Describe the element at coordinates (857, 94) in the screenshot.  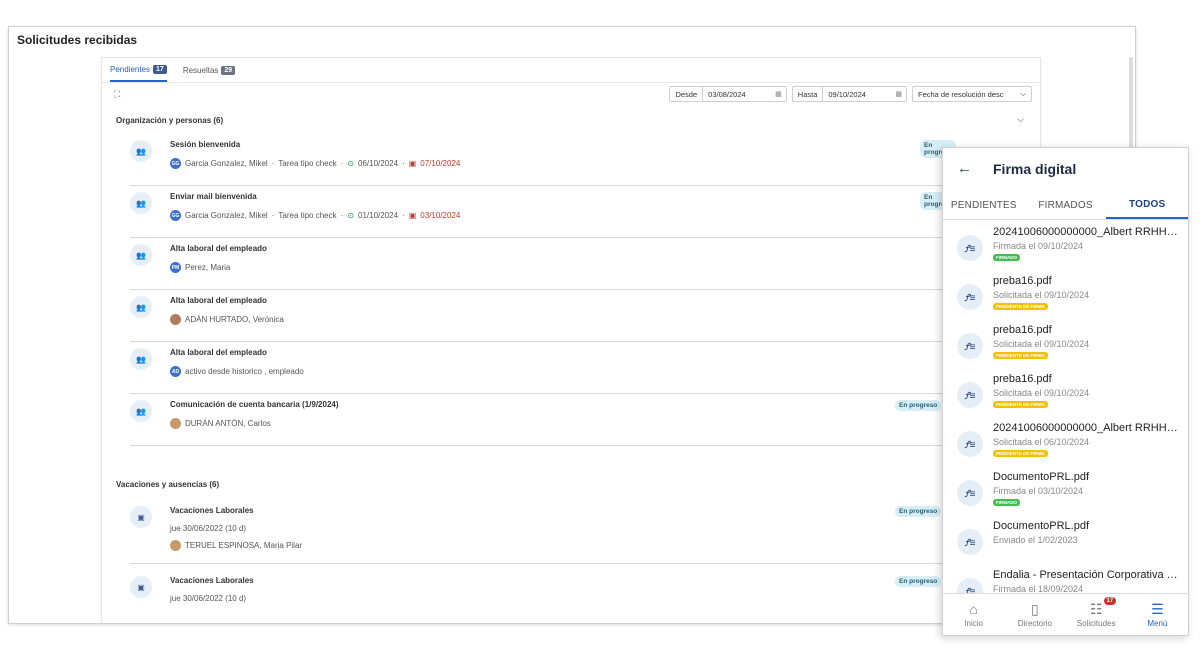
I see `hasta-input: 09/10/2024` at that location.